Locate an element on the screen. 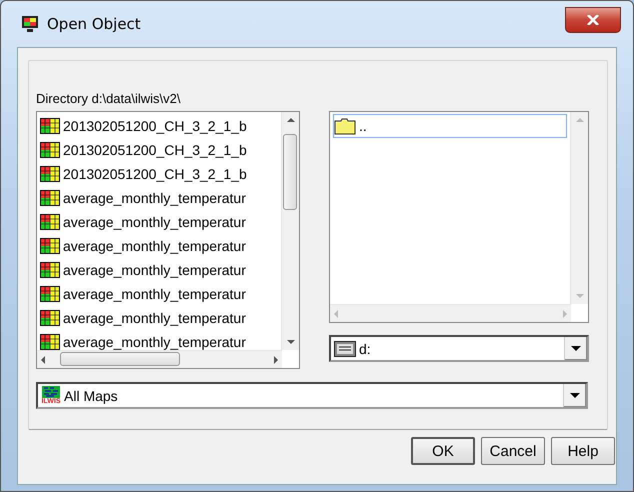 Image resolution: width=634 pixels, height=492 pixels. close-button is located at coordinates (593, 20).